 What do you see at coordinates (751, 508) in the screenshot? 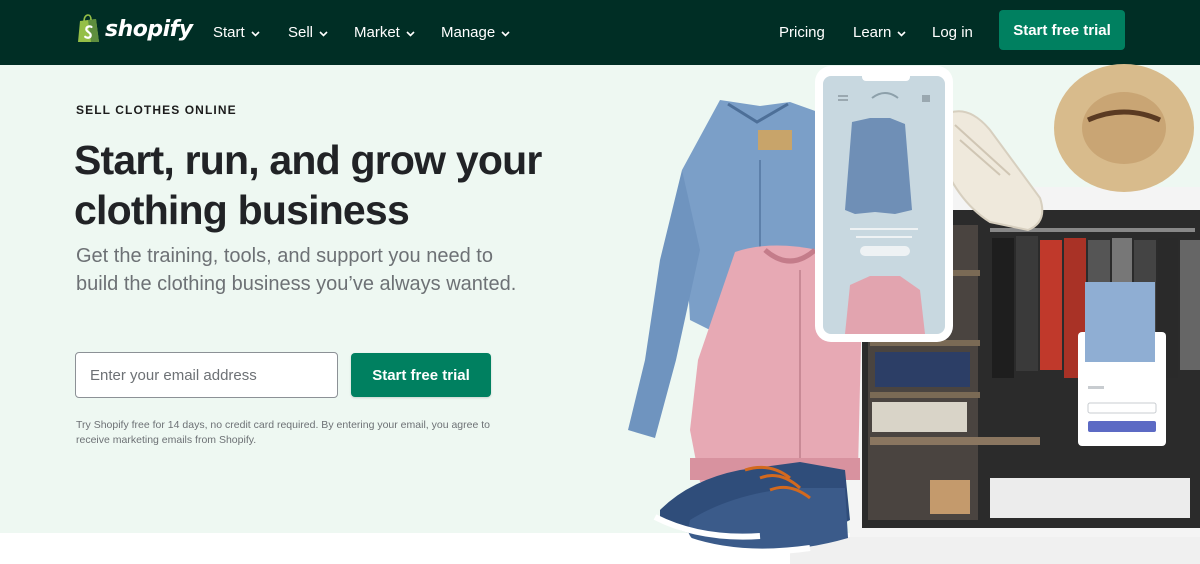
I see `navy-sneakers-image` at bounding box center [751, 508].